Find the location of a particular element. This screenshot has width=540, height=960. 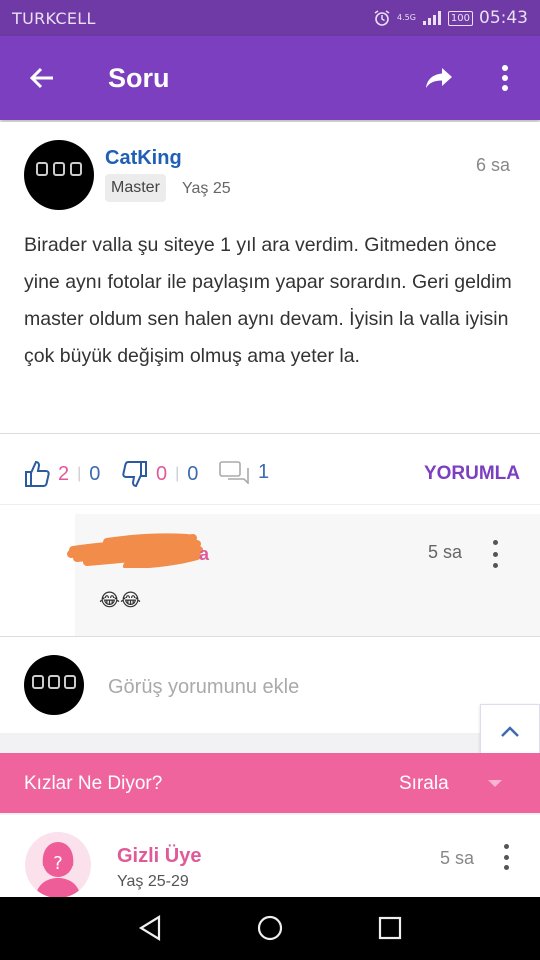

action-bar: 2 | 0 0 | 0 1 YORUMLA is located at coordinates (270, 474).